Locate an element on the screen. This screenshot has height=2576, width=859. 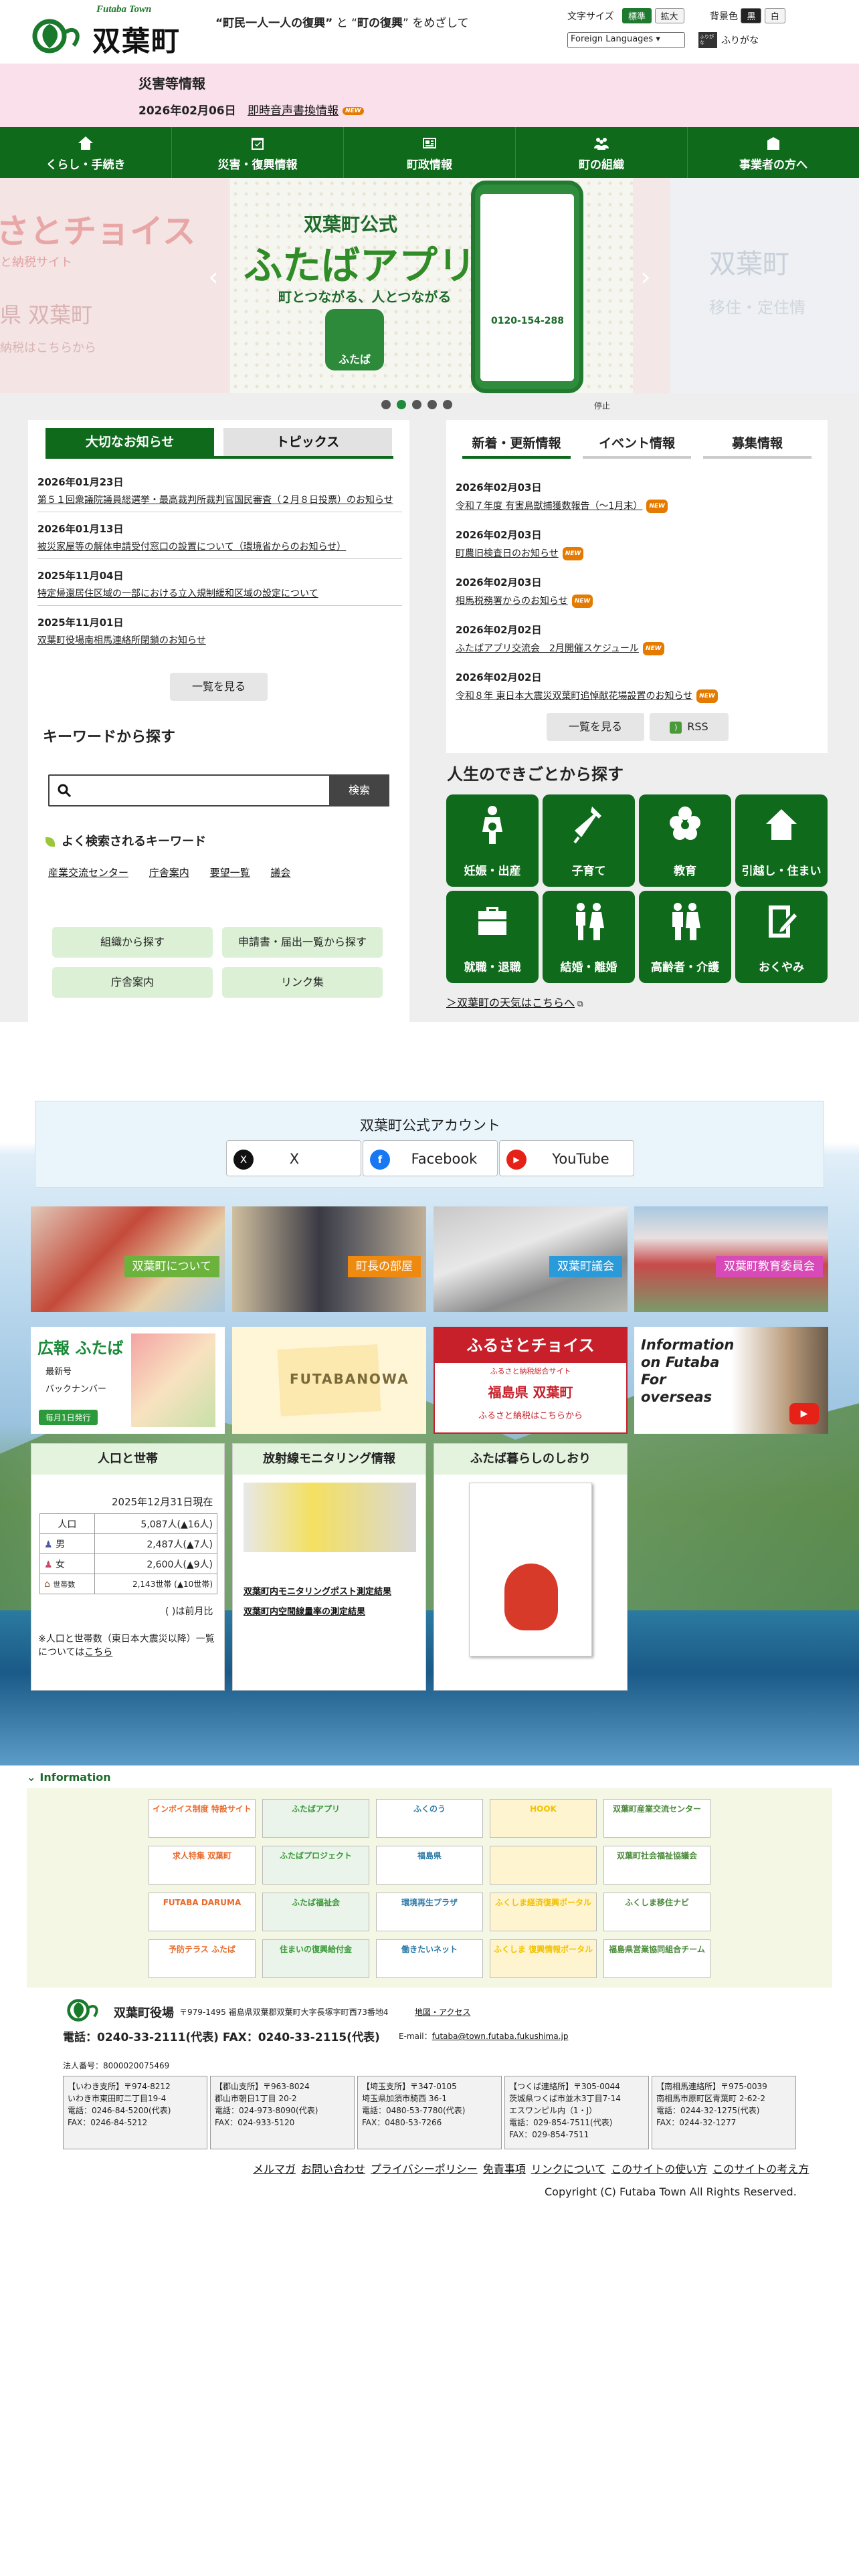
town-assembly-banner: 双葉町議会 is located at coordinates (531, 1259).